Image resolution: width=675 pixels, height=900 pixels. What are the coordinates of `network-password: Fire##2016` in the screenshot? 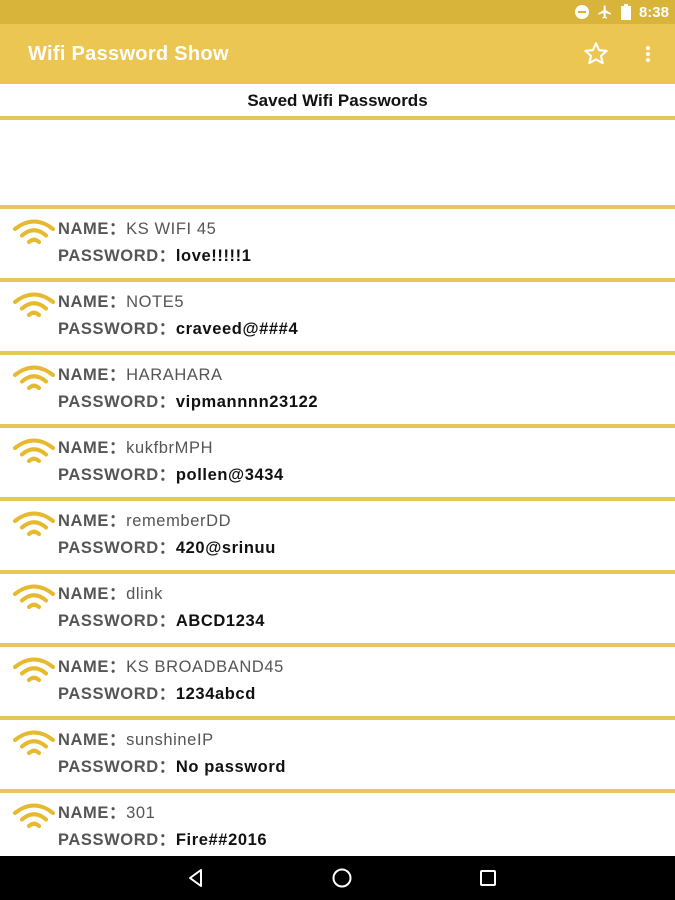 It's located at (221, 840).